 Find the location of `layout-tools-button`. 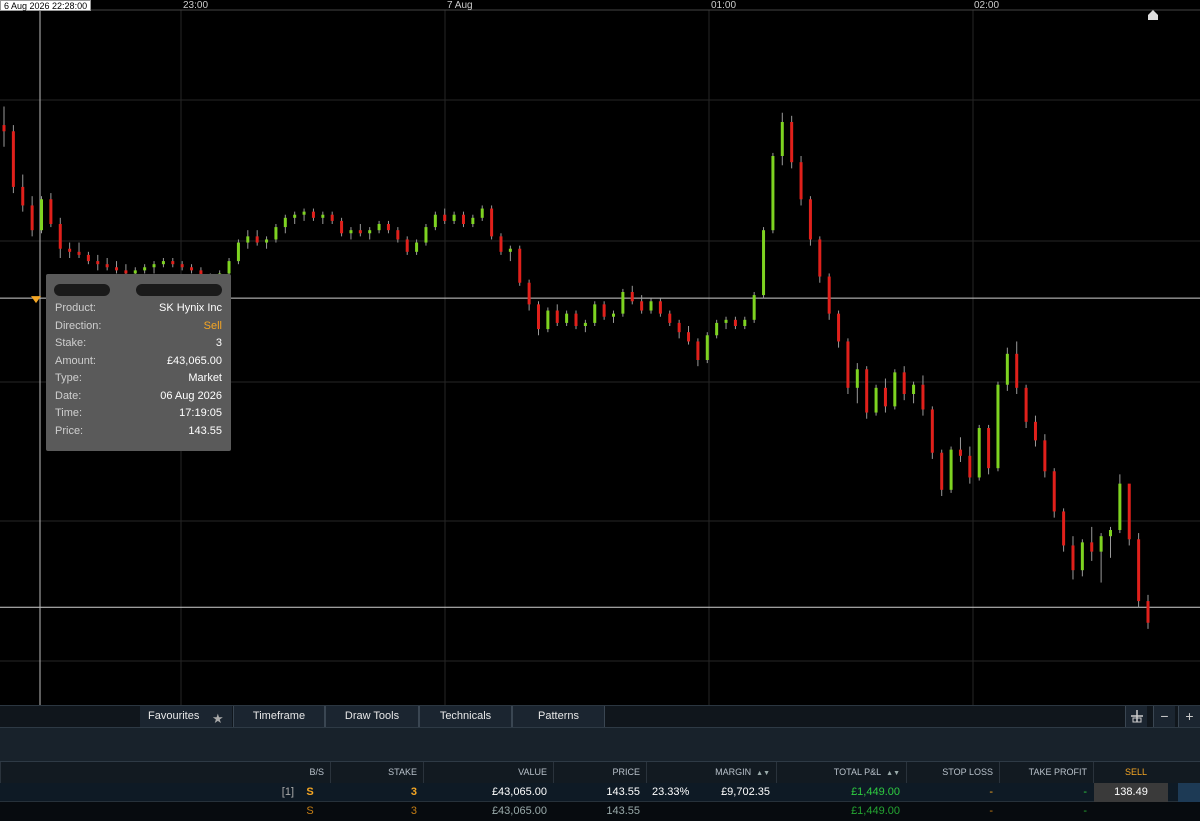

layout-tools-button is located at coordinates (1136, 716).